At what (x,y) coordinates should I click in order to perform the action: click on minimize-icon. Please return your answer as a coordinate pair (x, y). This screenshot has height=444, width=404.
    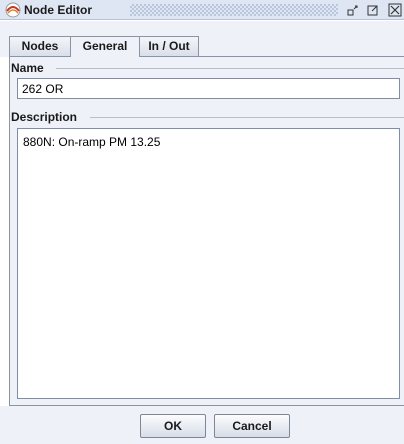
    Looking at the image, I should click on (353, 10).